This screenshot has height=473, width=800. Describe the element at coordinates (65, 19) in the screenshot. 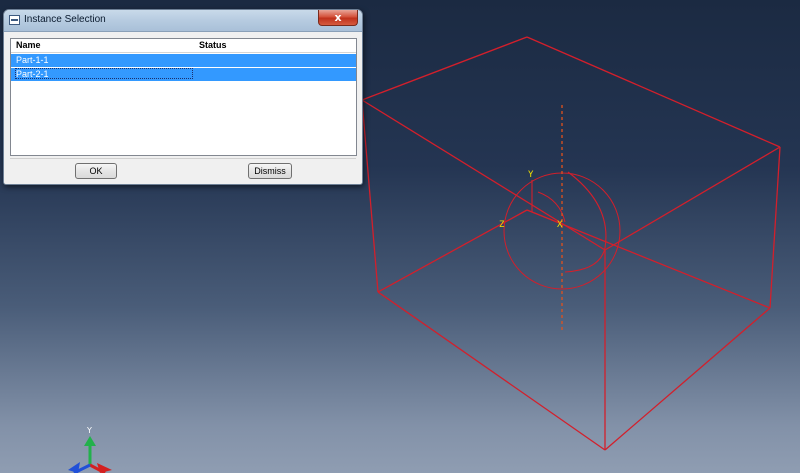

I see `dialog-title: Instance Selection` at that location.